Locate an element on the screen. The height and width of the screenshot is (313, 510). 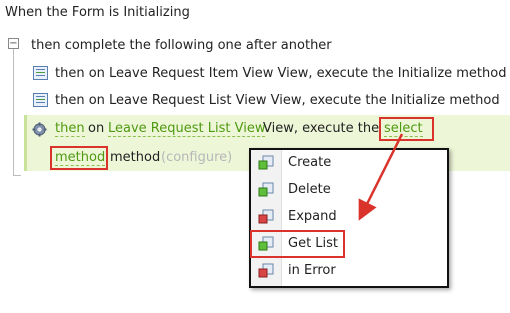
event-heading: When the Form is Initializing is located at coordinates (97, 12).